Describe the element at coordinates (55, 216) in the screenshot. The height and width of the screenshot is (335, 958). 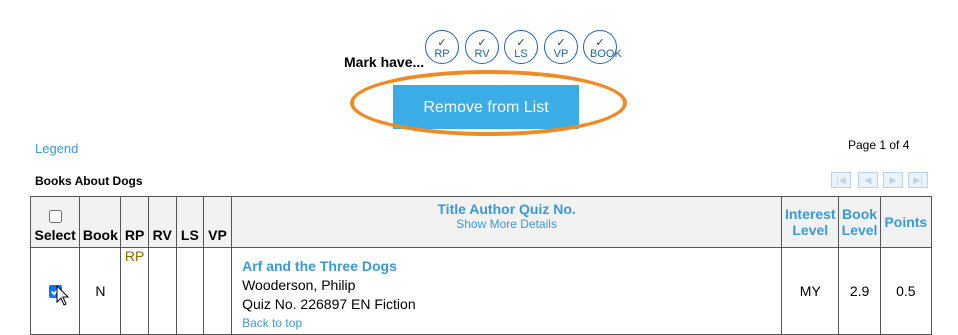
I see `select-all-checkbox` at that location.